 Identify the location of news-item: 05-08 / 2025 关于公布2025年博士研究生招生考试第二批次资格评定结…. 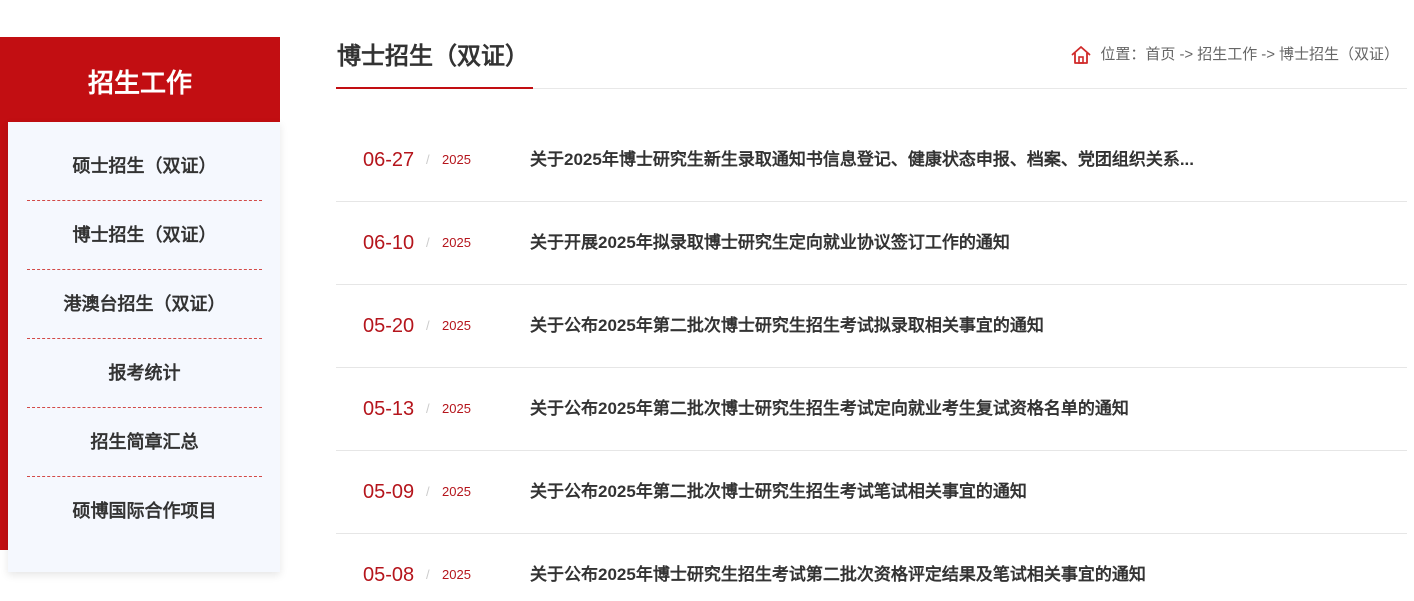
(871, 567).